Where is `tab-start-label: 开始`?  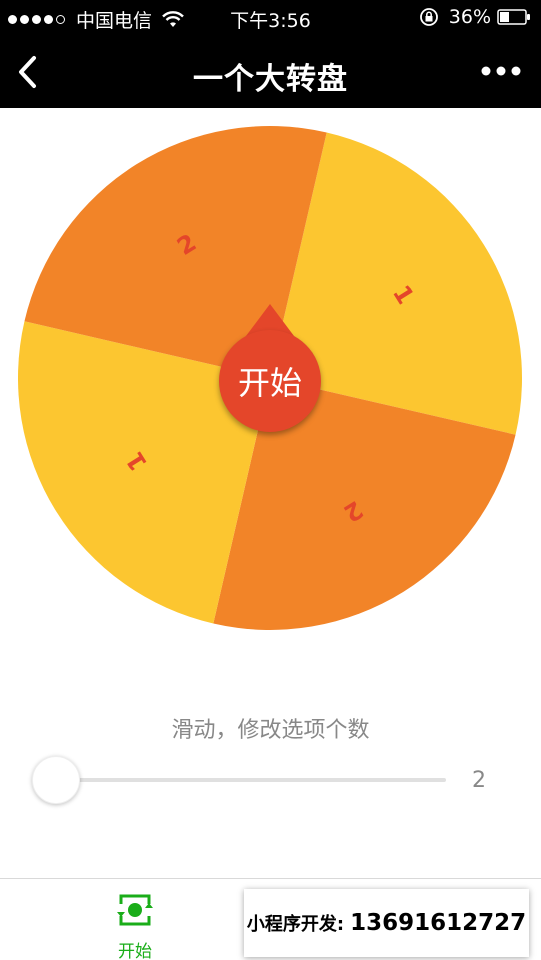
tab-start-label: 开始 is located at coordinates (135, 951).